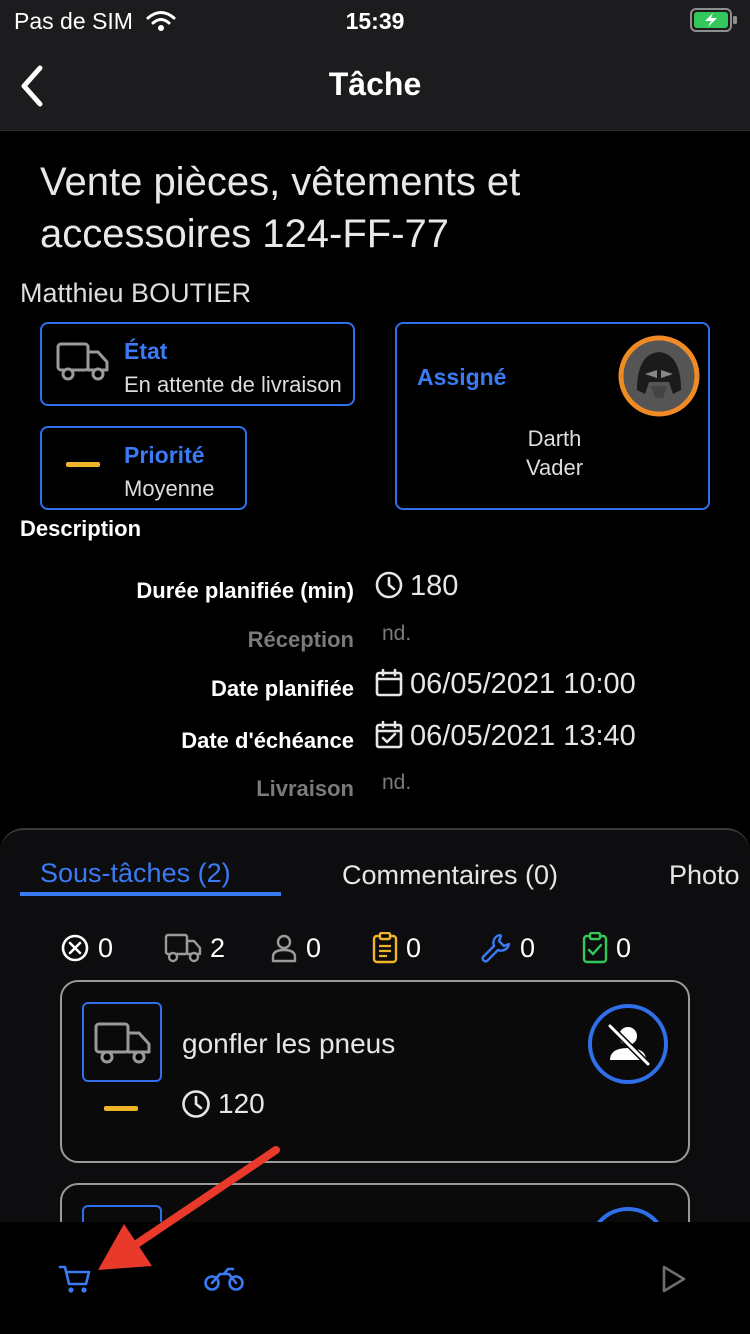  What do you see at coordinates (224, 1279) in the screenshot?
I see `motorcycle-icon` at bounding box center [224, 1279].